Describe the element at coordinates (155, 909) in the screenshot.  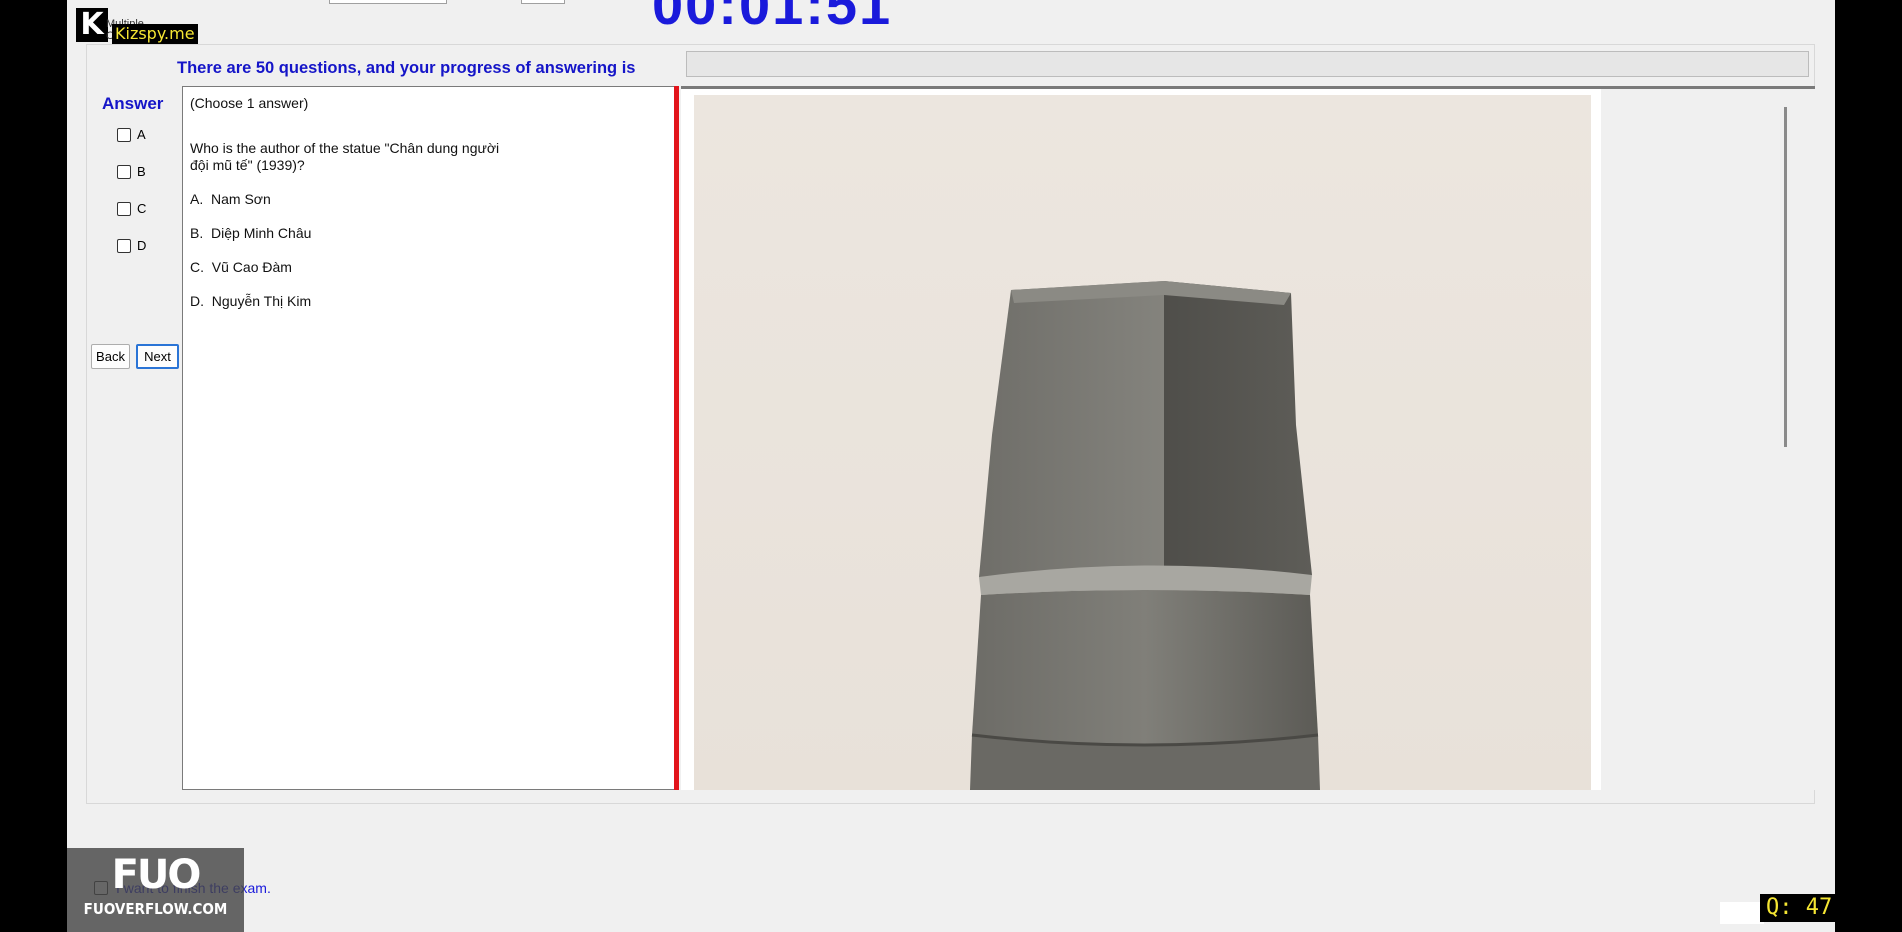
I see `watermark-text: FUOVERFLOW.COM` at that location.